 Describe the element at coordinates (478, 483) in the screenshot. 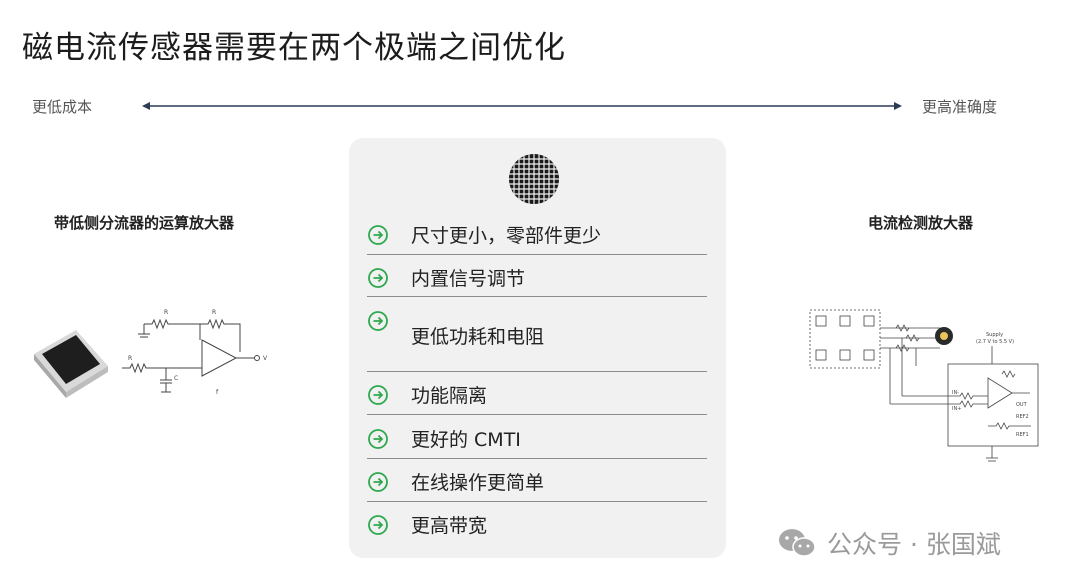

I see `feature-label: 在线操作更简单` at that location.